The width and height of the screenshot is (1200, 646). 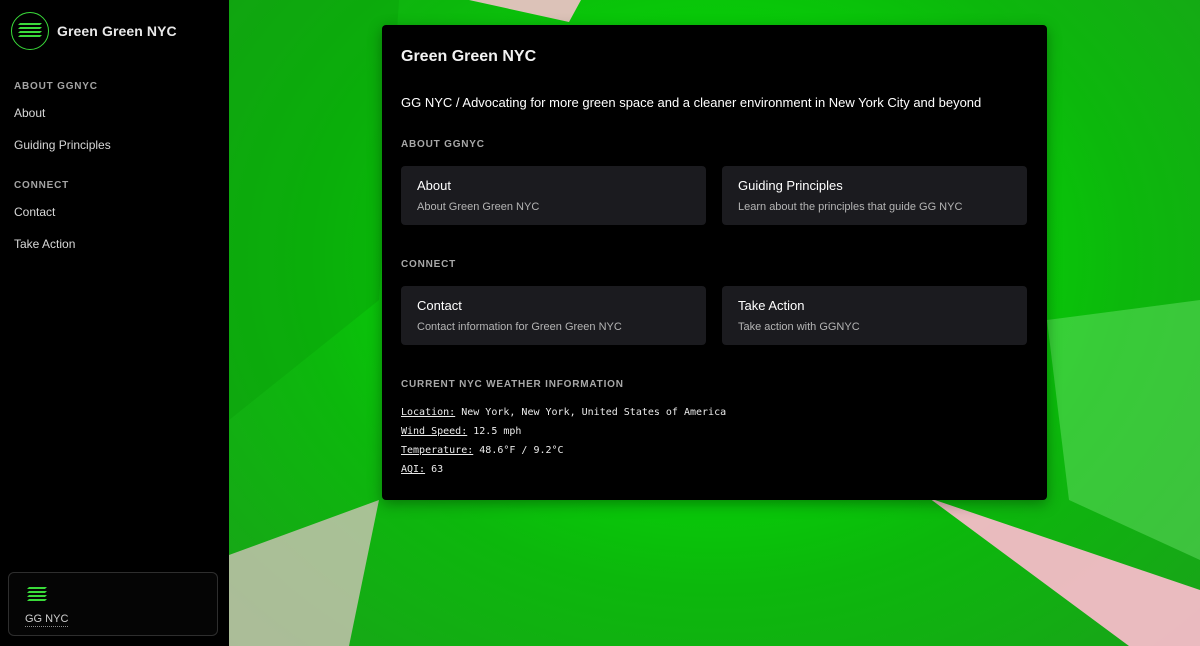 I want to click on tile-description: Take action with GGNYC, so click(x=799, y=327).